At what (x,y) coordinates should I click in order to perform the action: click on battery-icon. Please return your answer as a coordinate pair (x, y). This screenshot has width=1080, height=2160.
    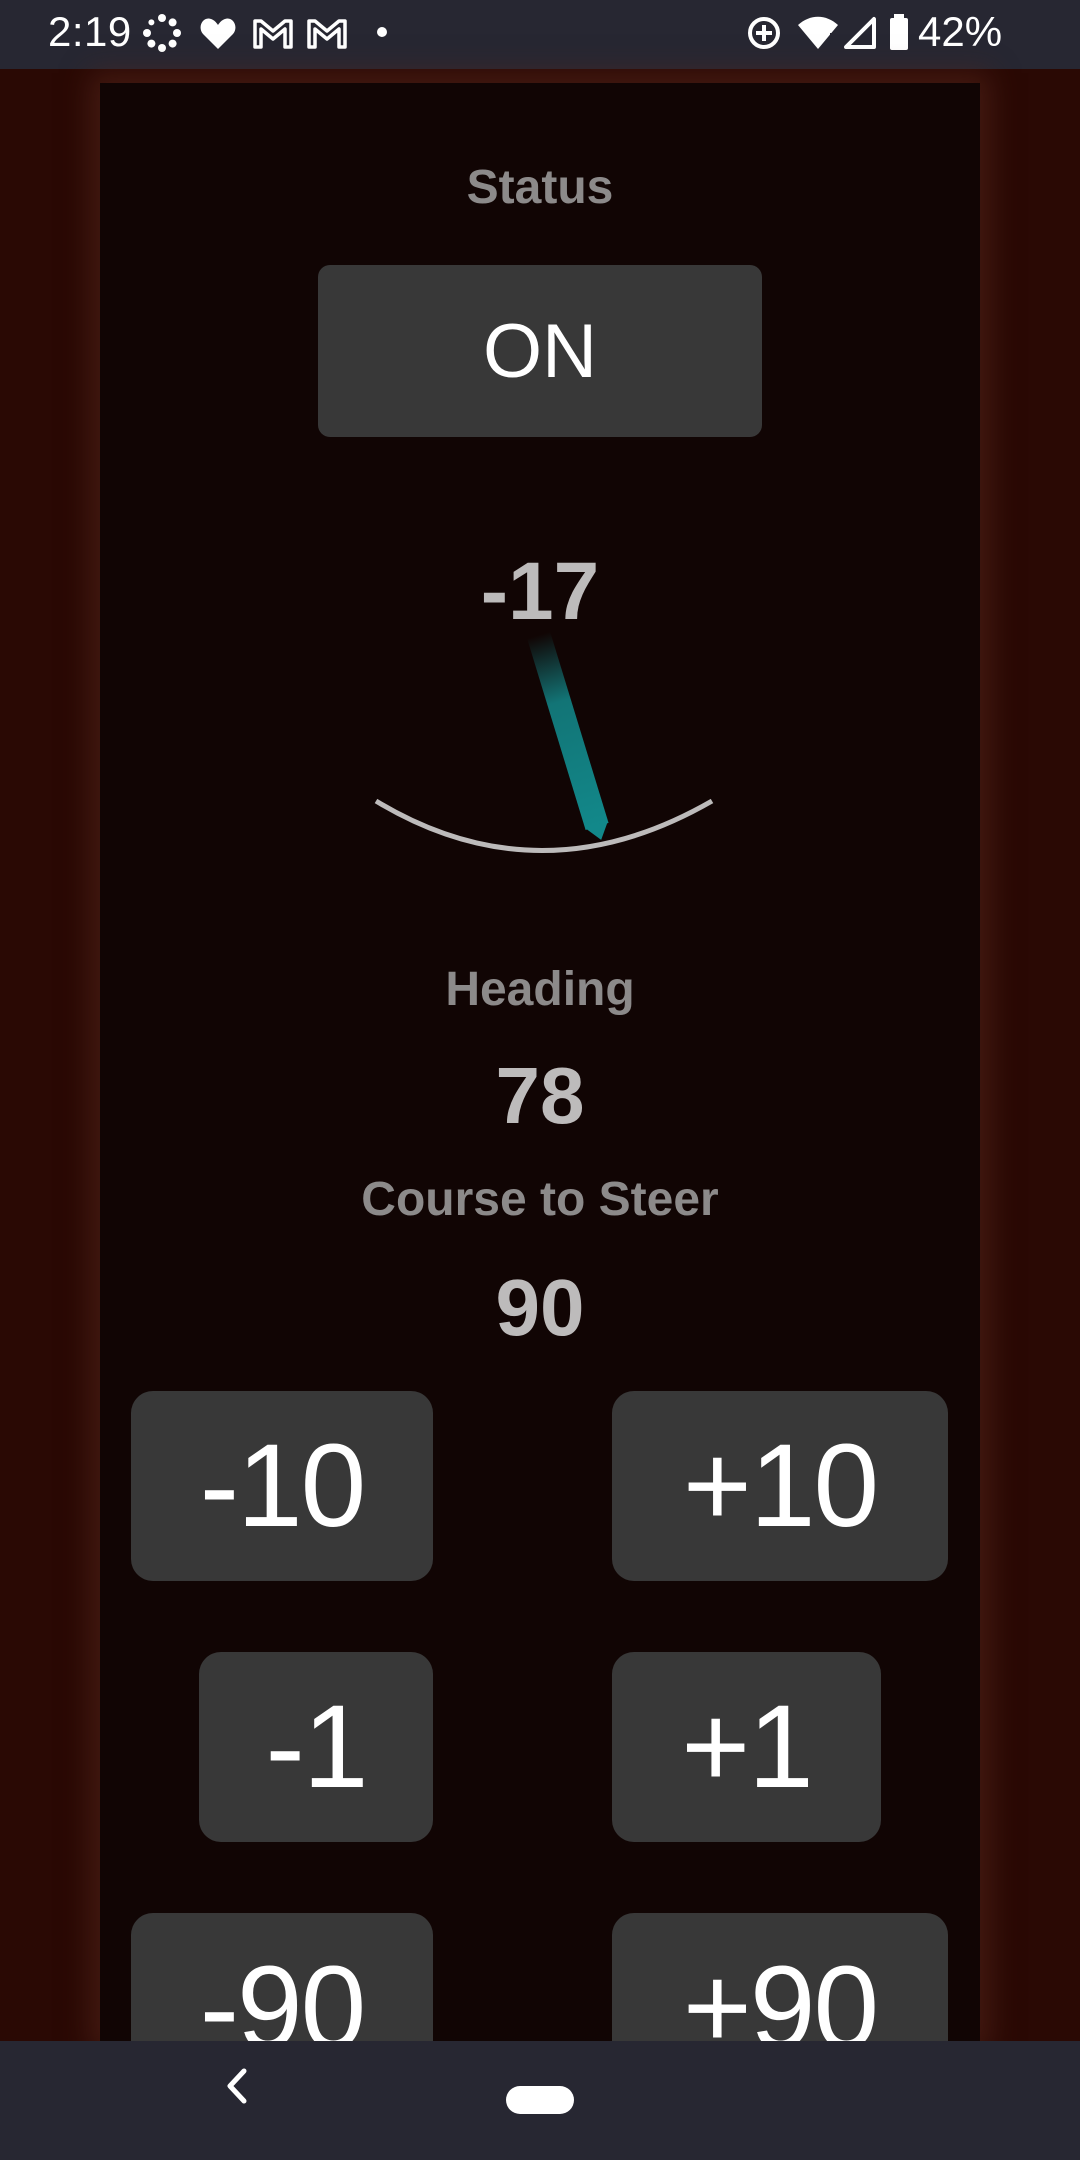
    Looking at the image, I should click on (899, 35).